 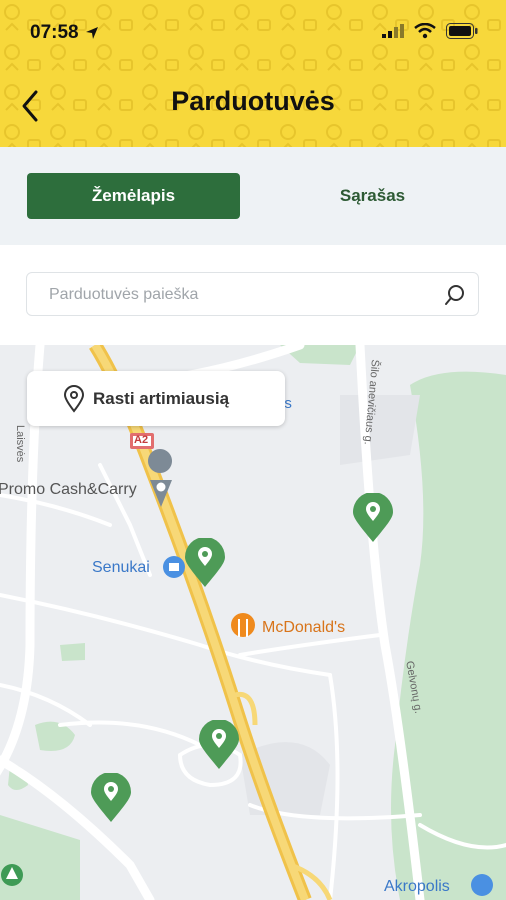 I want to click on block, so click(x=380, y=430).